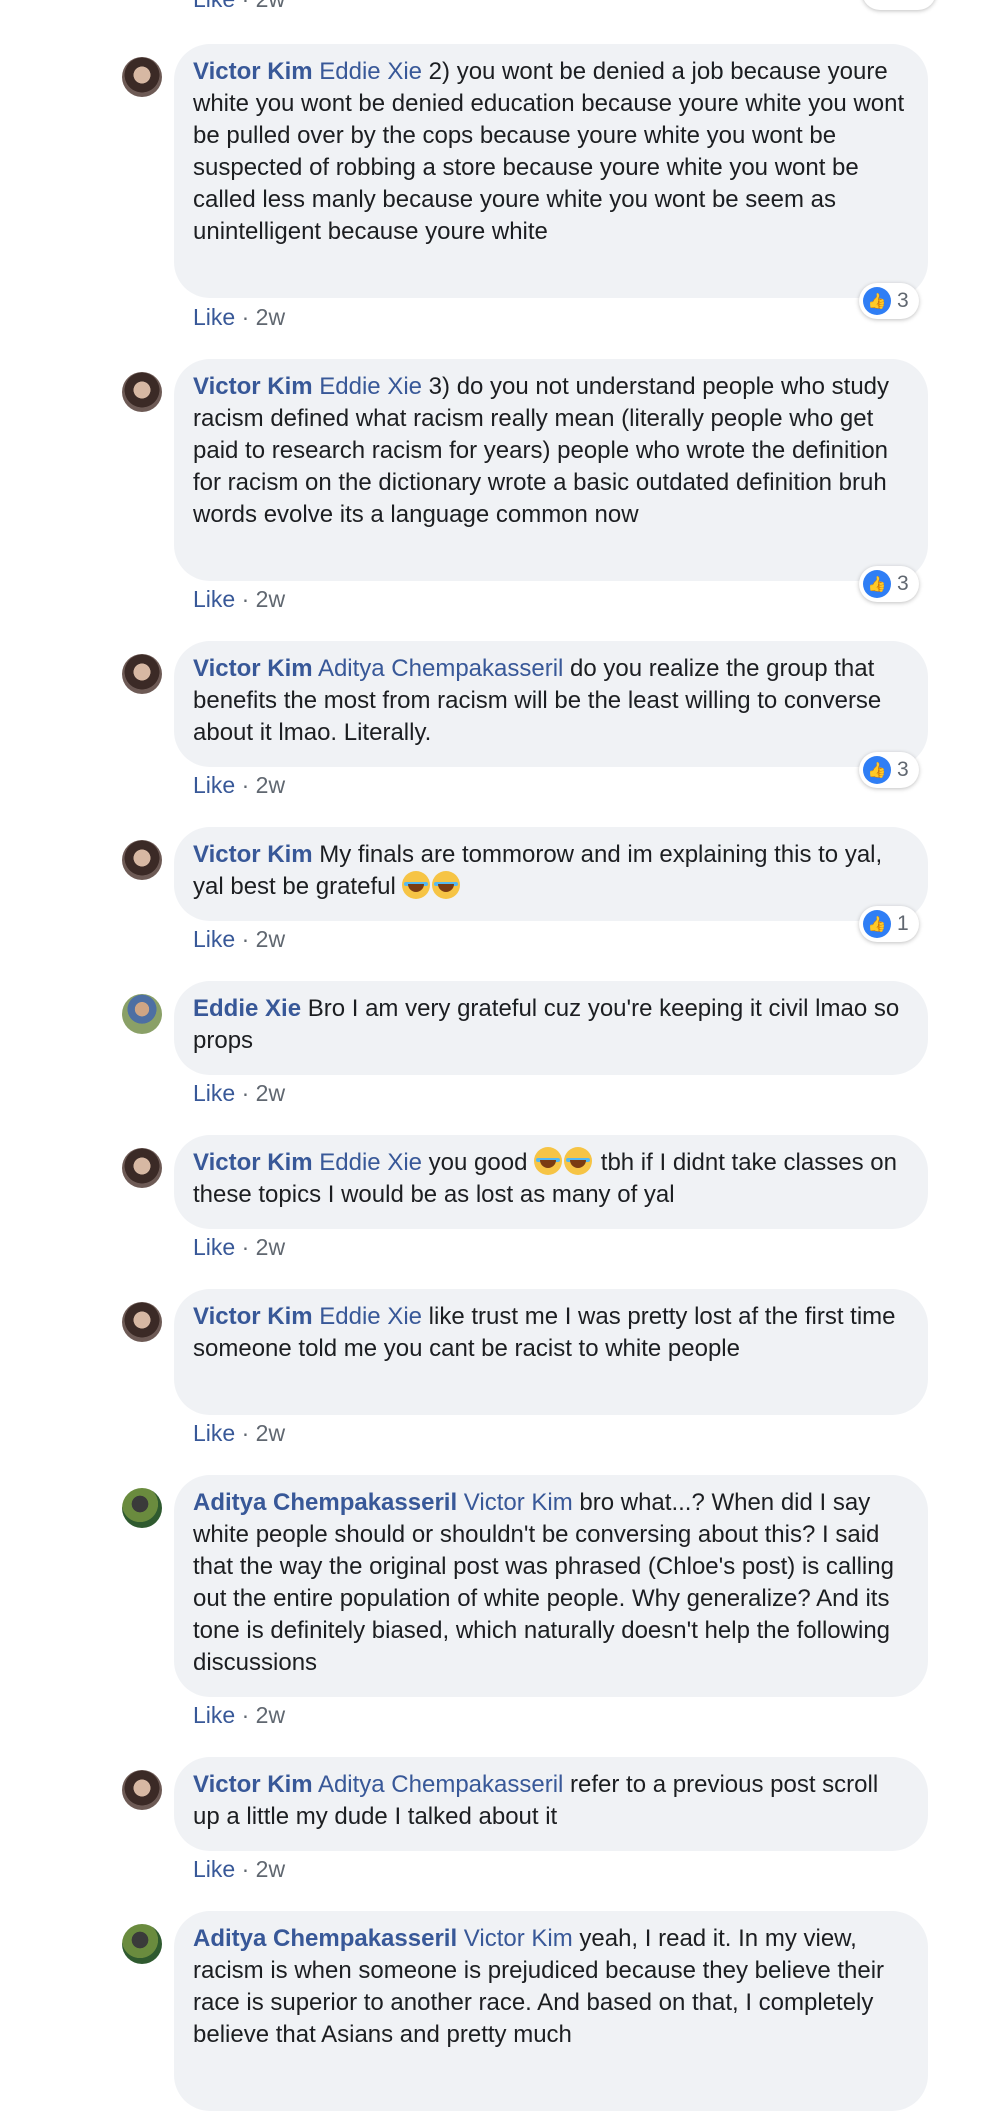 This screenshot has height=2111, width=996. I want to click on reaction-count: 1, so click(903, 923).